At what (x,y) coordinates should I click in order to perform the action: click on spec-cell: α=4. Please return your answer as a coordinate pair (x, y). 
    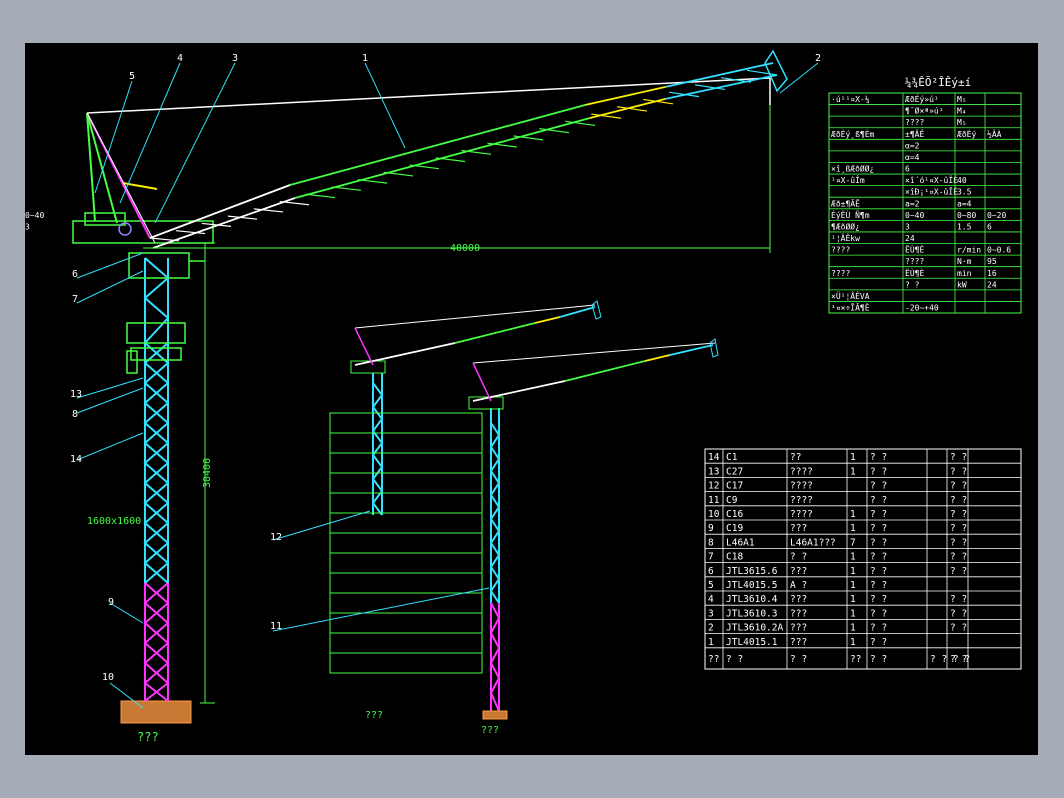
    Looking at the image, I should click on (912, 157).